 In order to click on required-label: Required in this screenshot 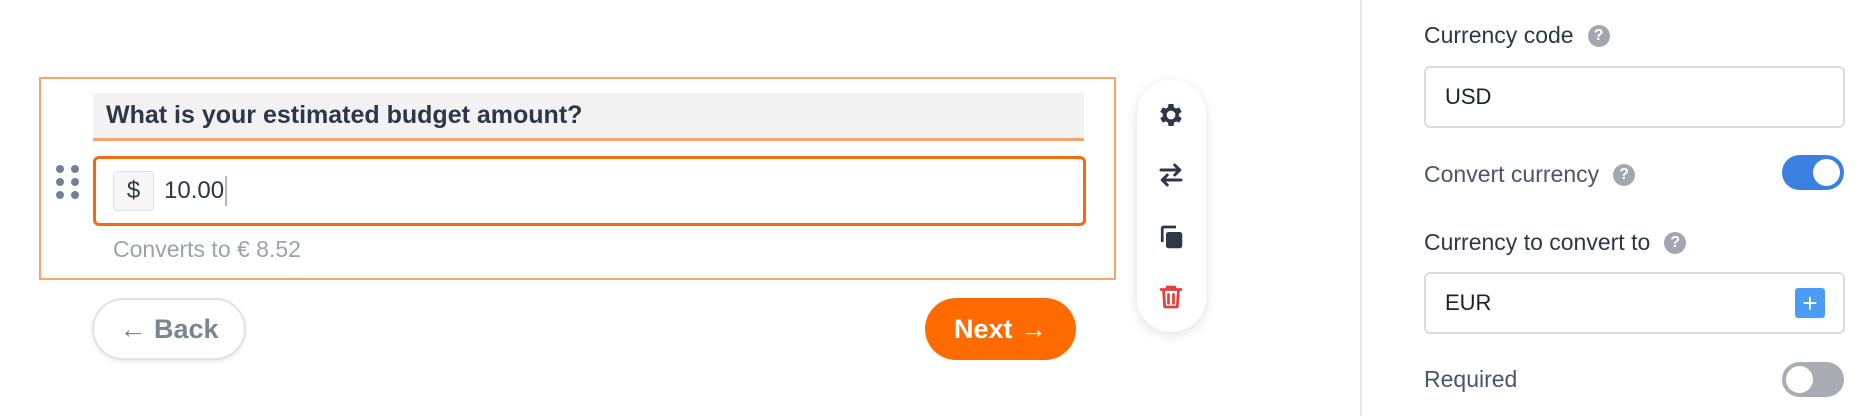, I will do `click(1471, 379)`.